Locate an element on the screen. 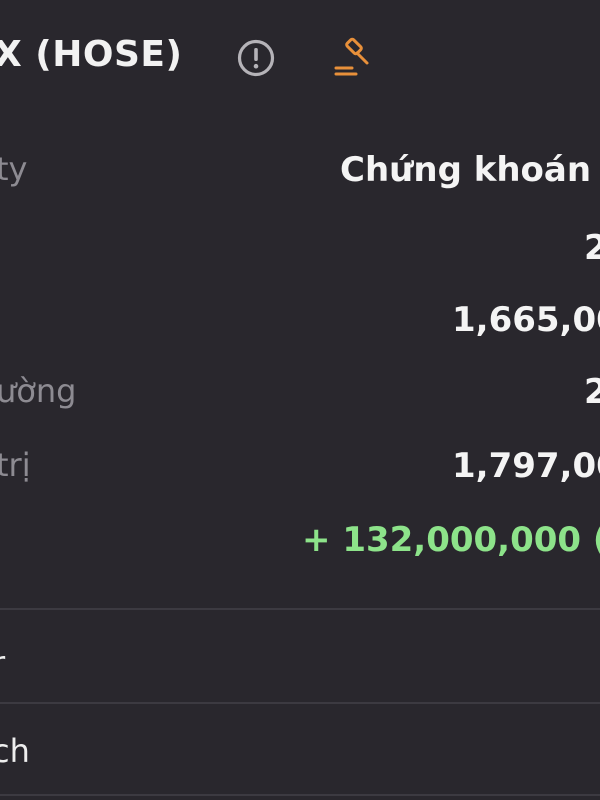 Image resolution: width=600 pixels, height=800 pixels. row2-value: 2 is located at coordinates (592, 248).